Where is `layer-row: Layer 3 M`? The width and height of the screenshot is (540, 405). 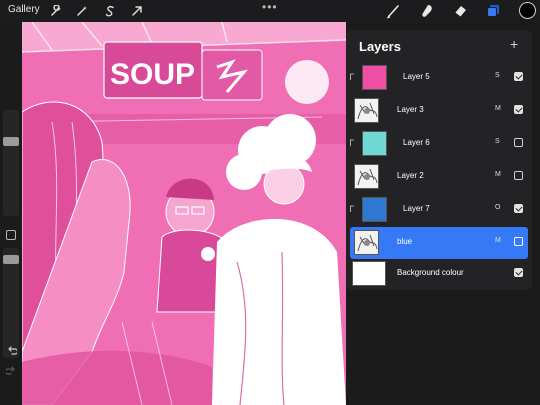 layer-row: Layer 3 M is located at coordinates (439, 111).